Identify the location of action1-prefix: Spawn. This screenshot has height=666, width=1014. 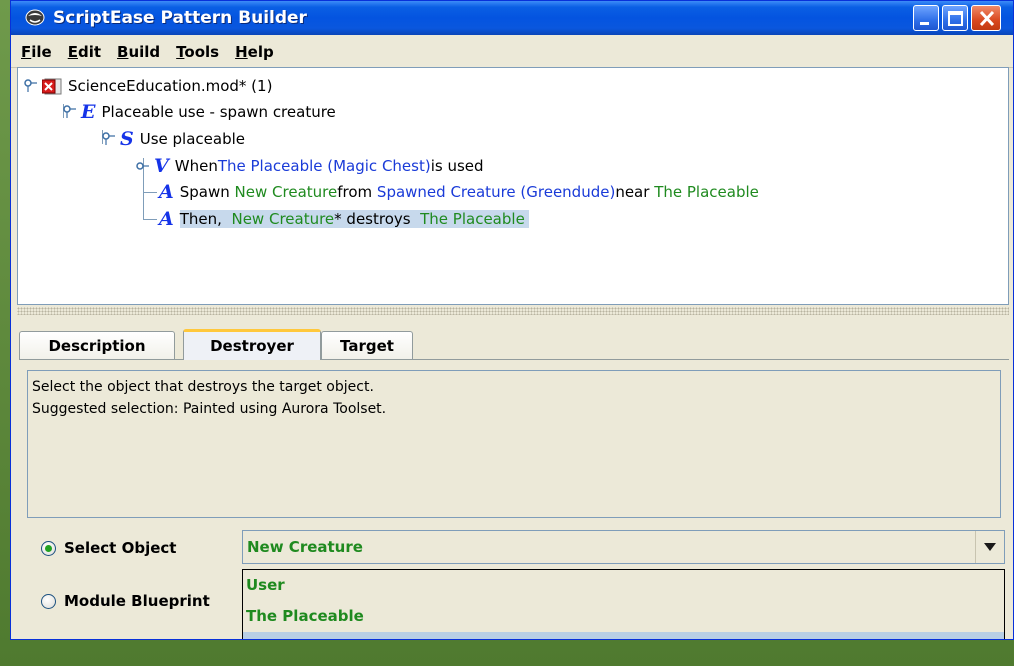
(204, 192).